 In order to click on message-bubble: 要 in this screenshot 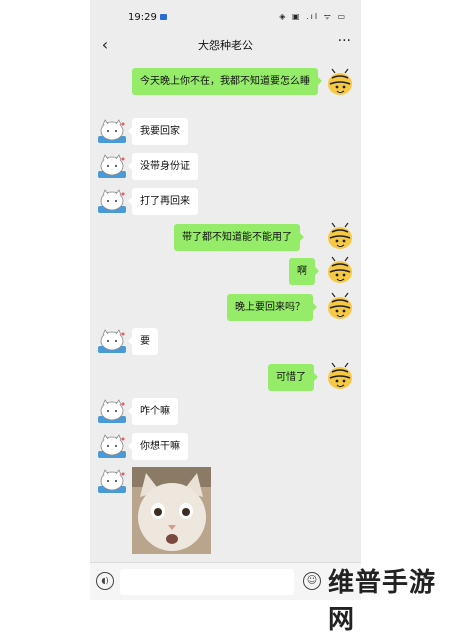, I will do `click(143, 341)`.